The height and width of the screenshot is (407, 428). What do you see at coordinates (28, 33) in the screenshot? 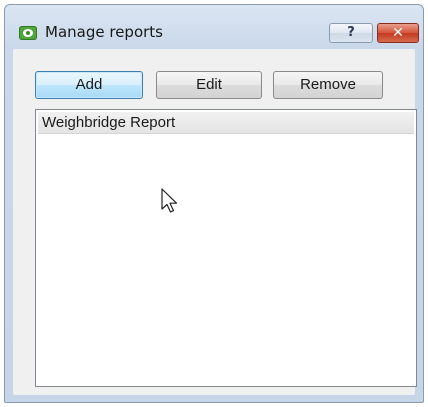
I see `eye-icon` at bounding box center [28, 33].